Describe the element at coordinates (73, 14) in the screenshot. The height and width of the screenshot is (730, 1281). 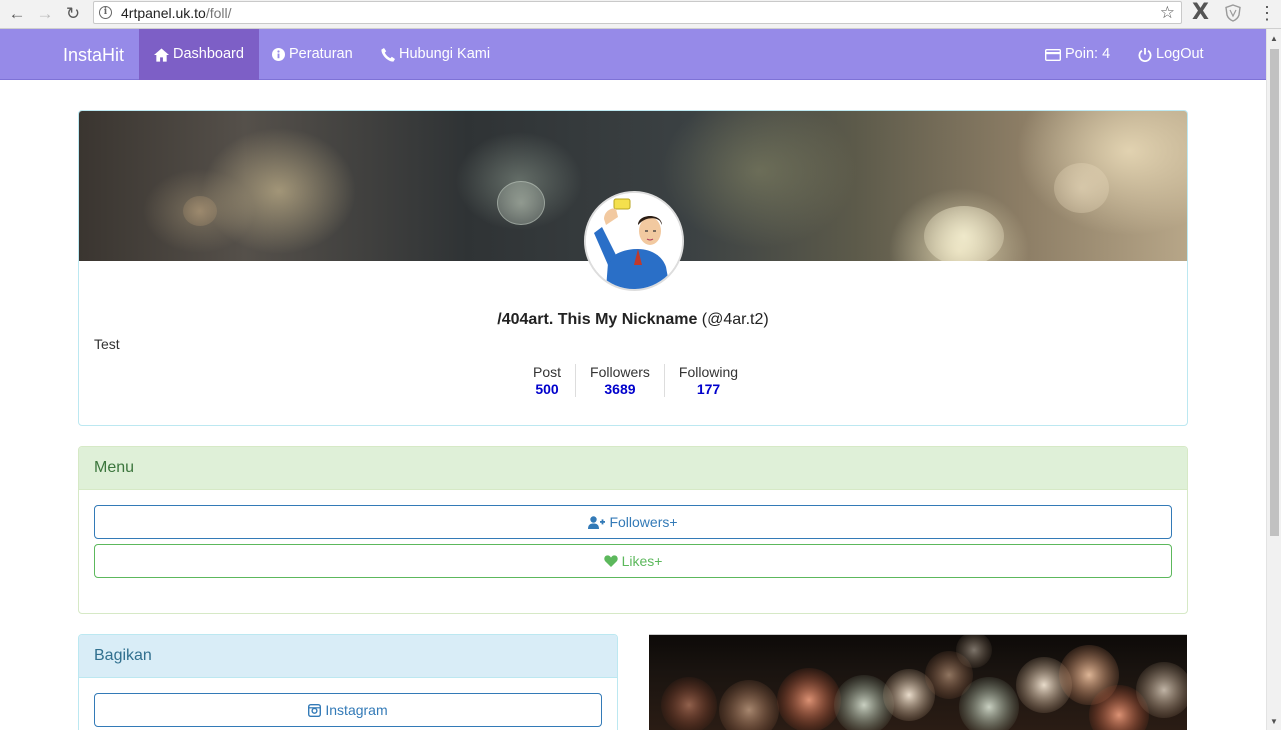
I see `reload-icon: ↻` at that location.